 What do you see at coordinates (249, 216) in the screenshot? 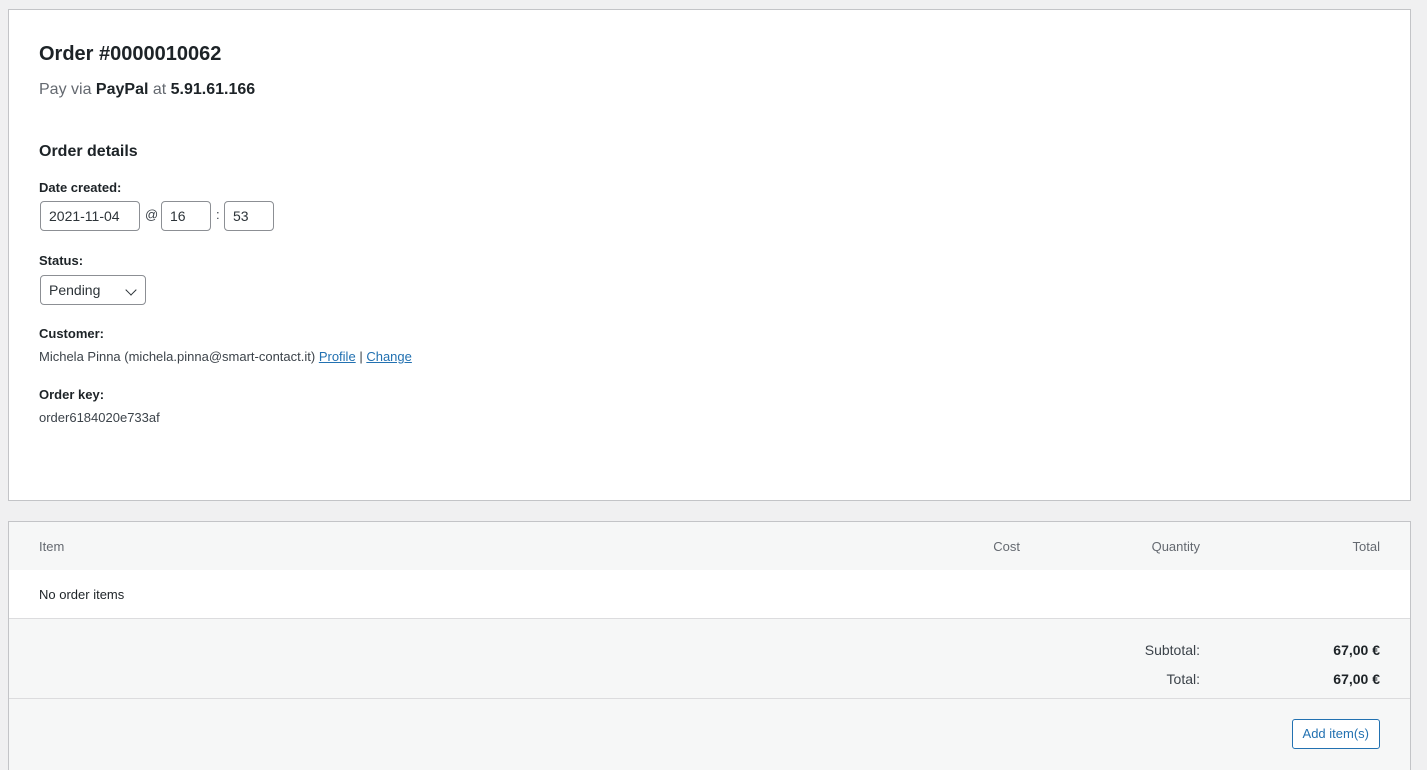
I see `minute-input: 53` at bounding box center [249, 216].